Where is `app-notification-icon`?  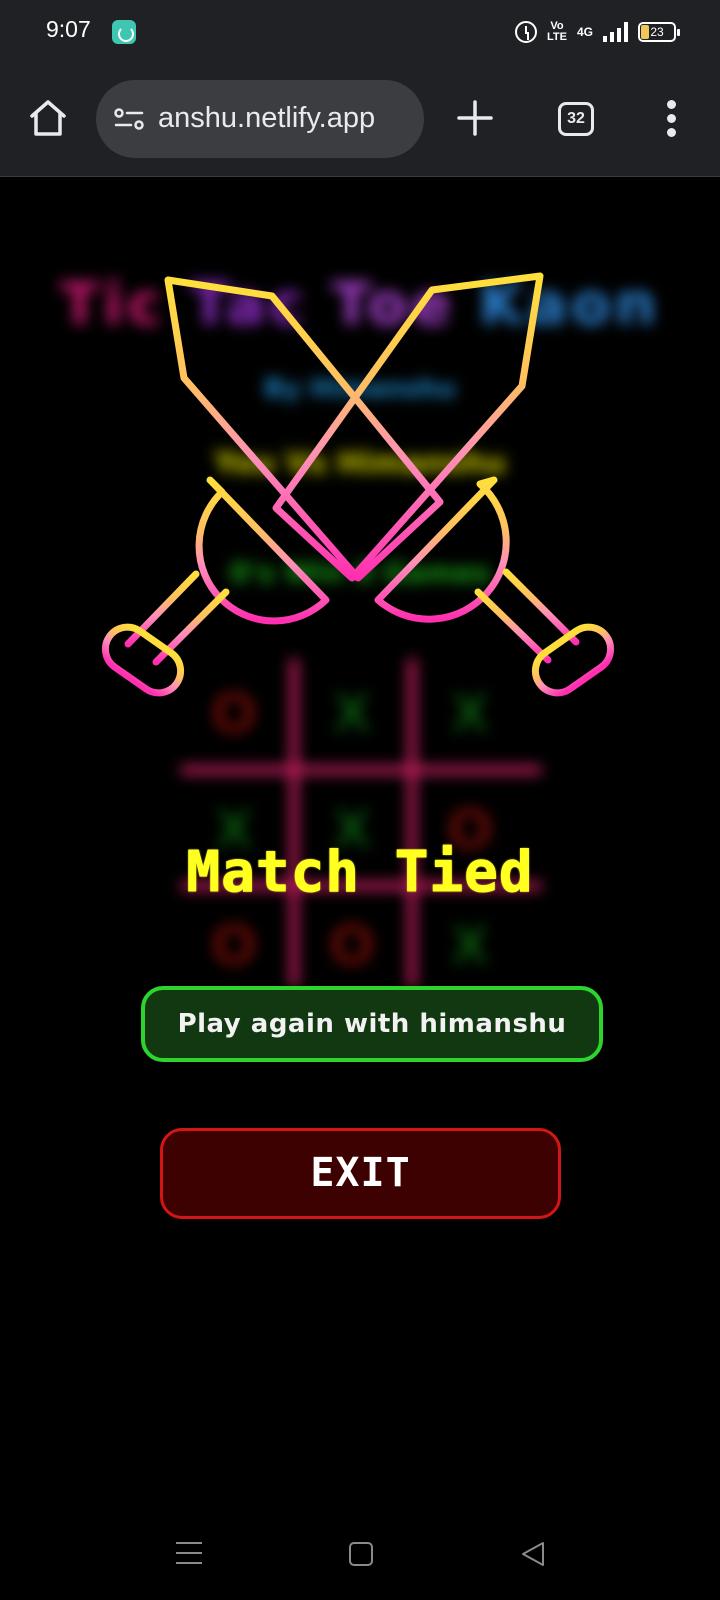 app-notification-icon is located at coordinates (124, 32).